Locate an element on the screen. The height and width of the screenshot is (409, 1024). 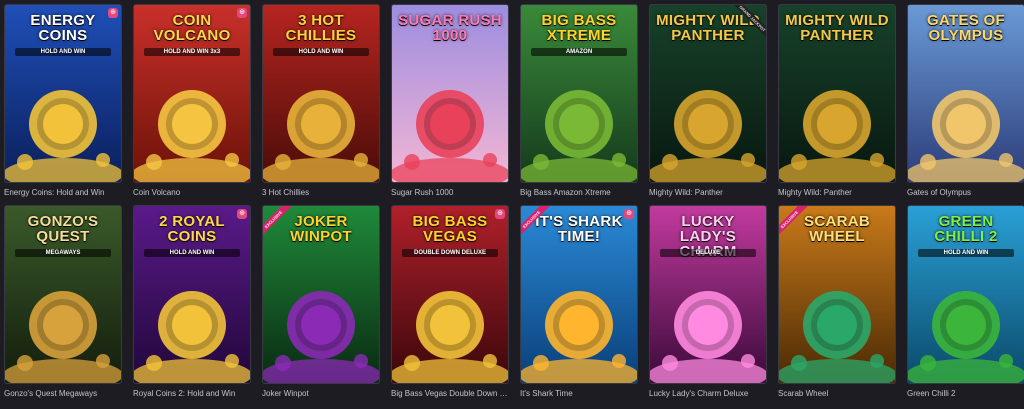
game-thumbnail: MIGHTY WILD PANTHER is located at coordinates (837, 93).